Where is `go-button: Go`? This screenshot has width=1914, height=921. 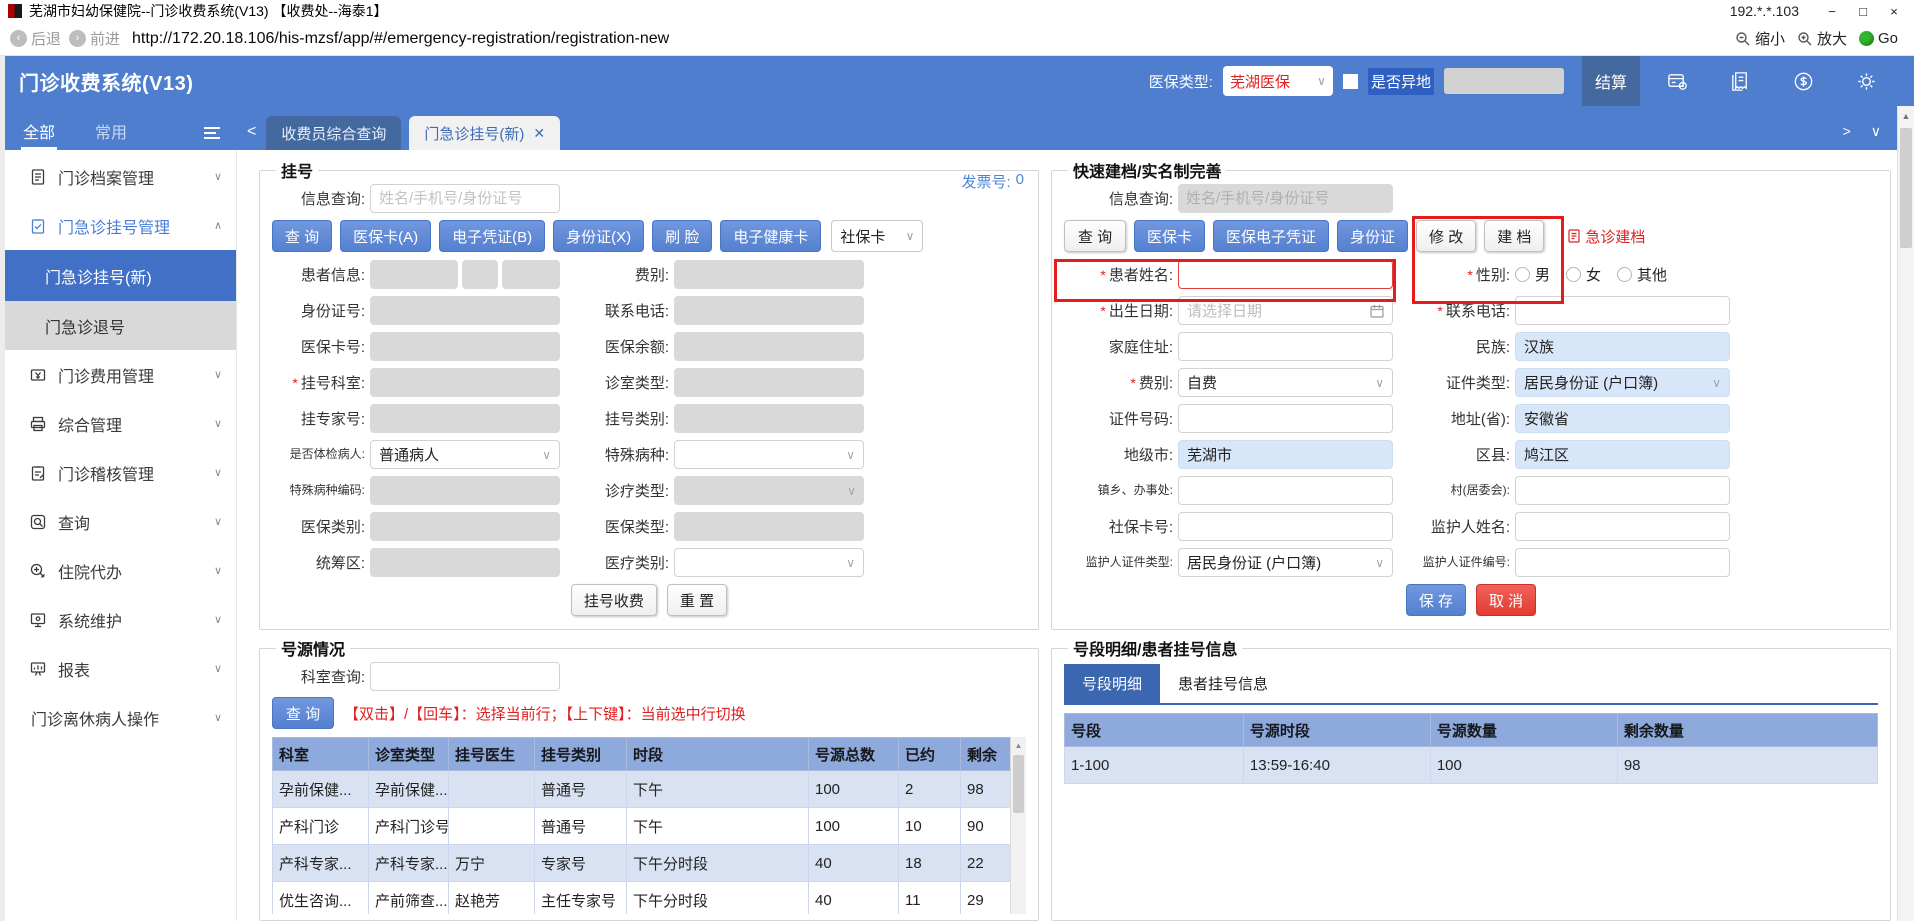
go-button: Go is located at coordinates (1878, 38).